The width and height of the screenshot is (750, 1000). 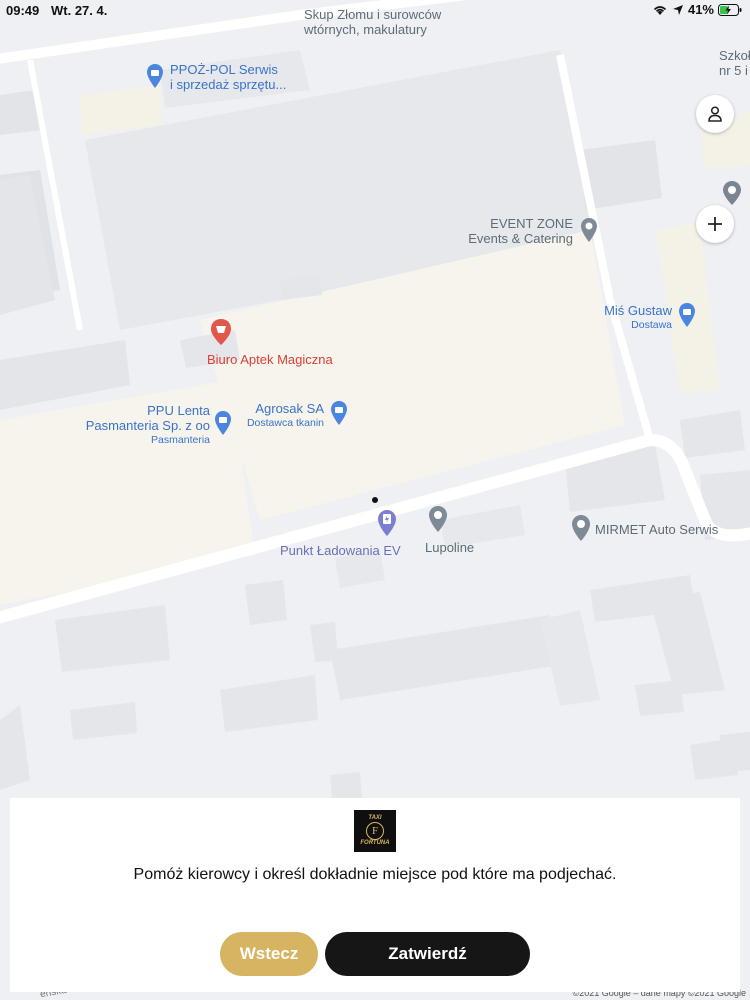 I want to click on person-icon, so click(x=715, y=114).